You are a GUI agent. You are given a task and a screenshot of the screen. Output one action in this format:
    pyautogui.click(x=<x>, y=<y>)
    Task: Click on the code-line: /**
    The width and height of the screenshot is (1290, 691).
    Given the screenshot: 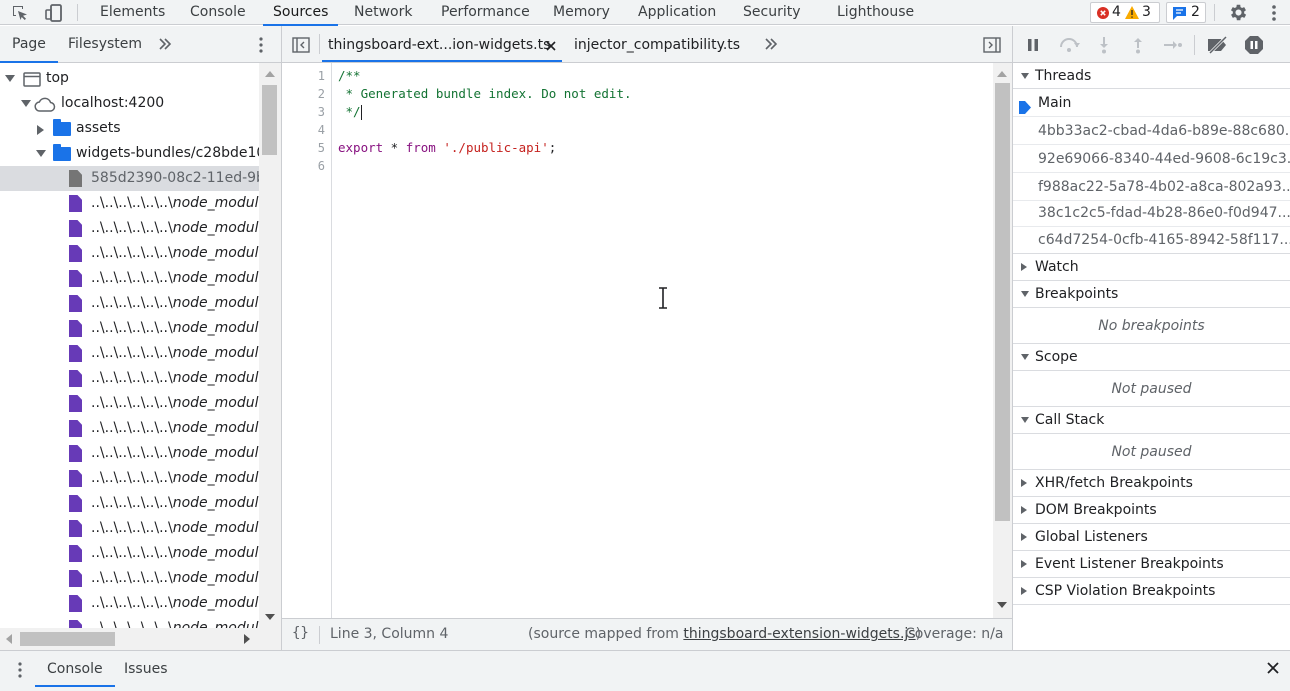 What is the action you would take?
    pyautogui.click(x=349, y=75)
    